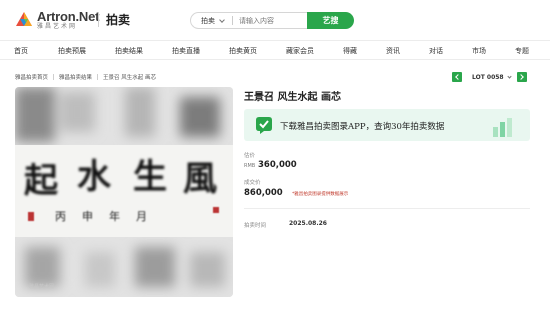  I want to click on logo-wordmark: Artron.Net, so click(68, 16).